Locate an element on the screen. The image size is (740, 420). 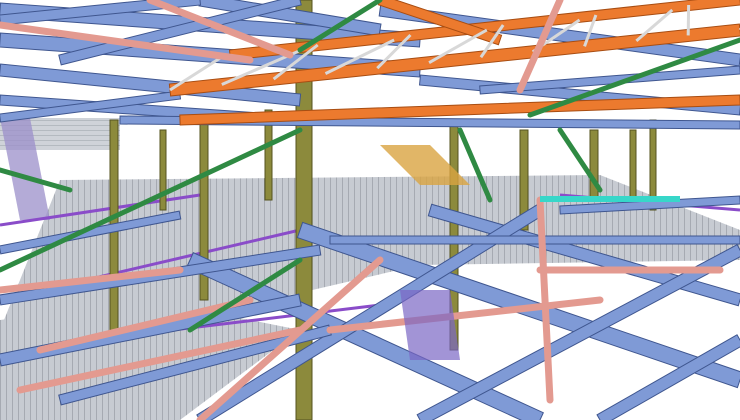
stair-lower is located at coordinates (430, 325).